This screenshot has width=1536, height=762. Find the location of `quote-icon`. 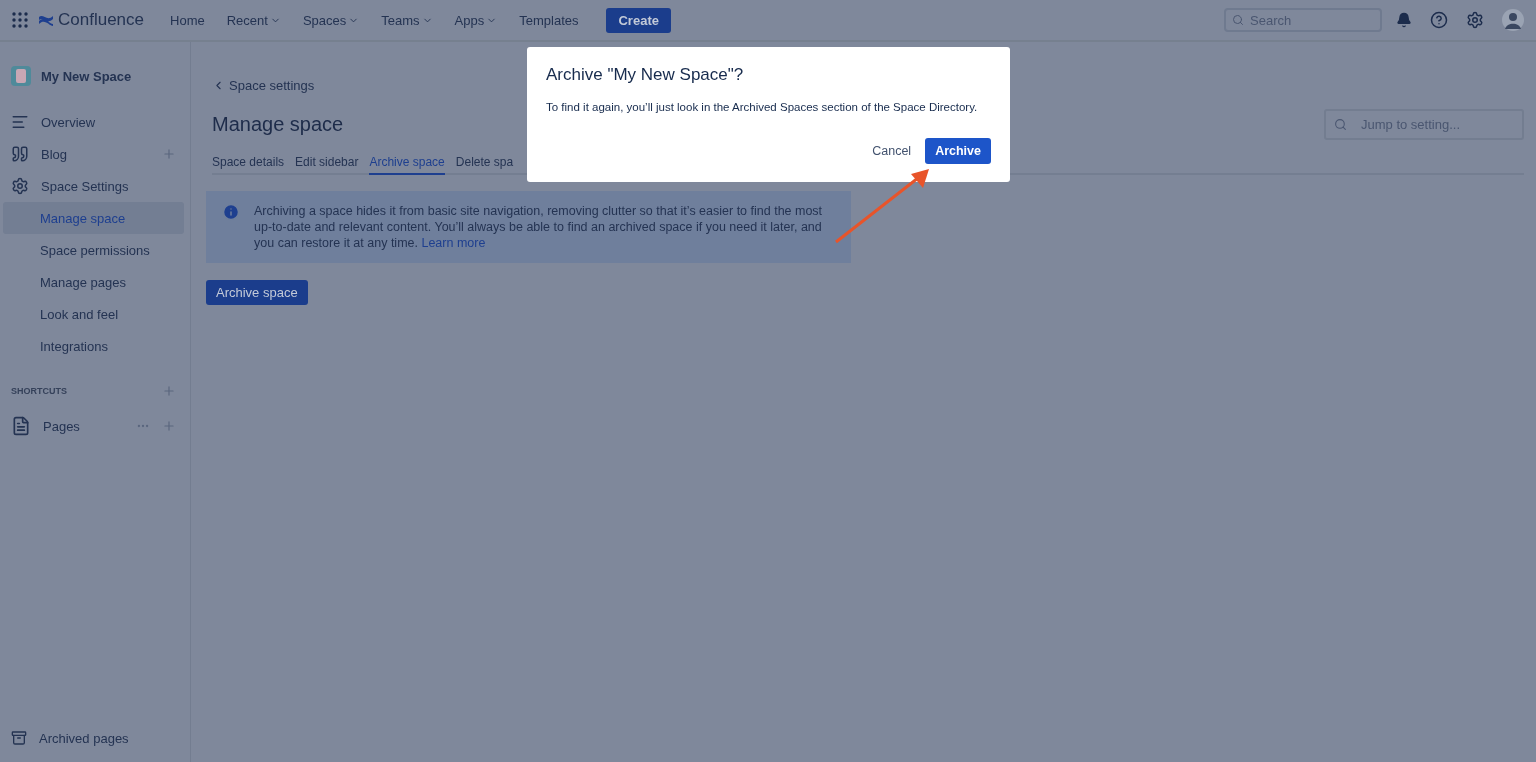

quote-icon is located at coordinates (20, 154).